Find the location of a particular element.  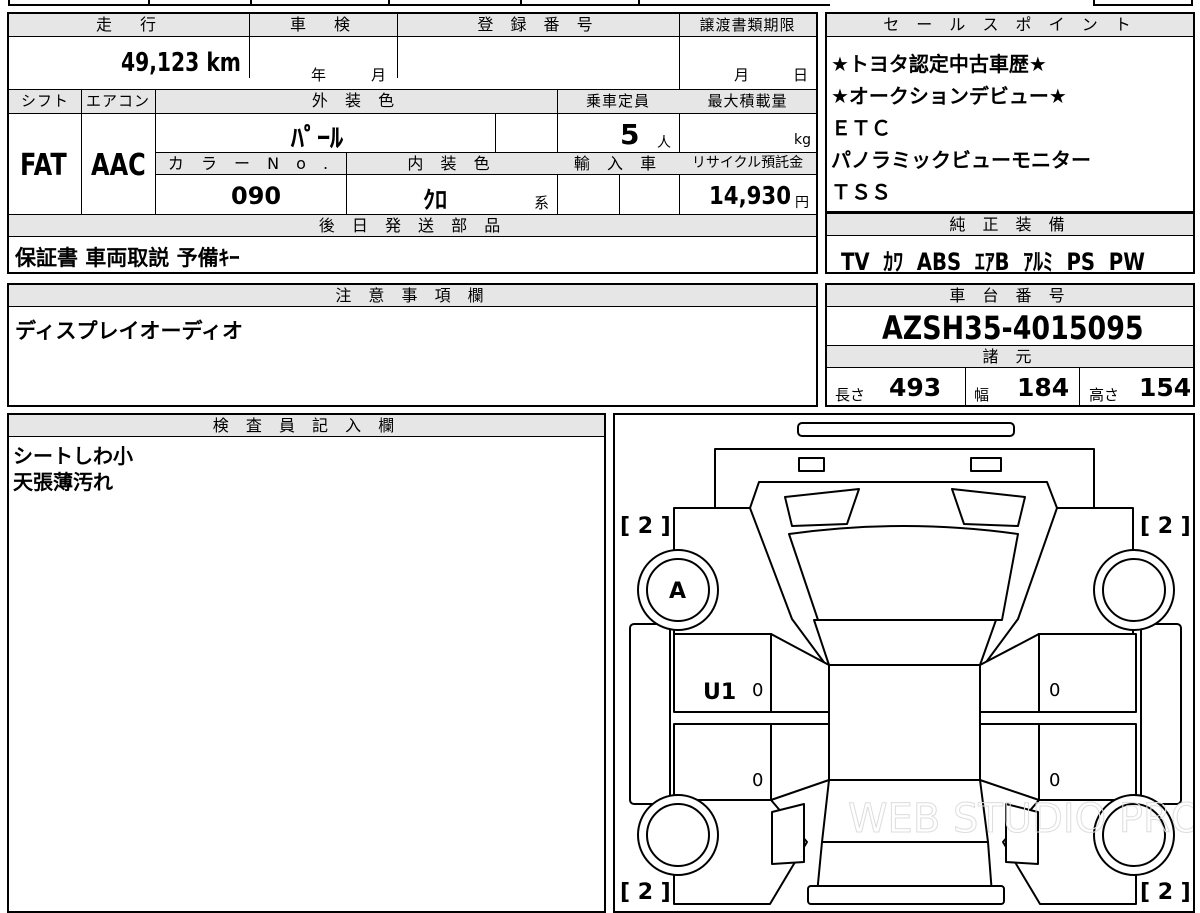

exterior-color-header: 外 装 色 is located at coordinates (356, 102).